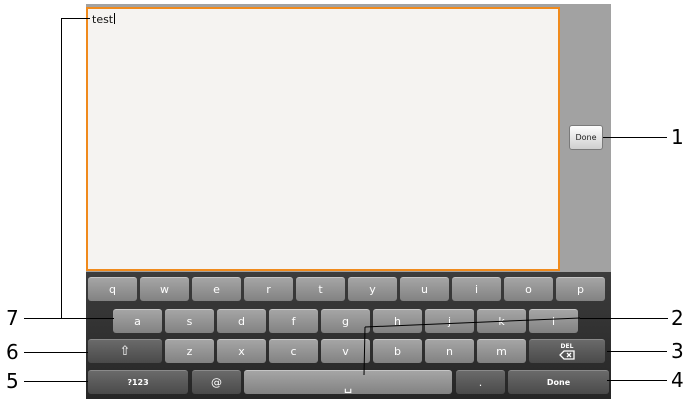 The width and height of the screenshot is (695, 399). What do you see at coordinates (137, 321) in the screenshot?
I see `key-a: a` at bounding box center [137, 321].